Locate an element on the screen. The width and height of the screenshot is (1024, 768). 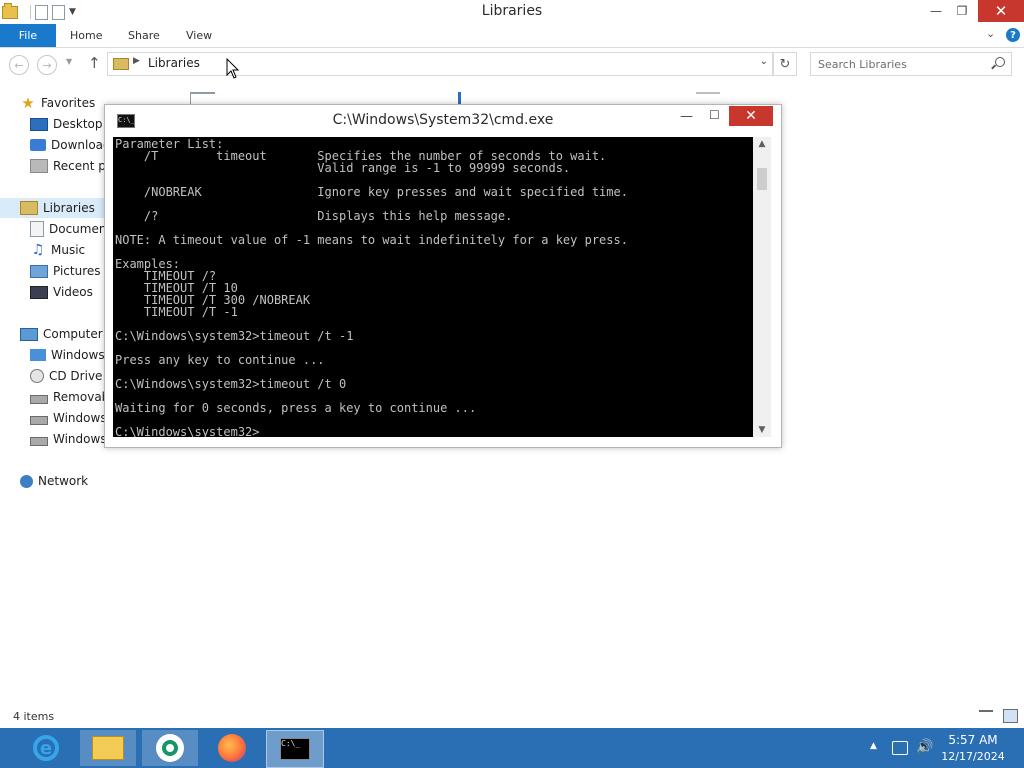
nav-label: Recent pla is located at coordinates (78, 166).